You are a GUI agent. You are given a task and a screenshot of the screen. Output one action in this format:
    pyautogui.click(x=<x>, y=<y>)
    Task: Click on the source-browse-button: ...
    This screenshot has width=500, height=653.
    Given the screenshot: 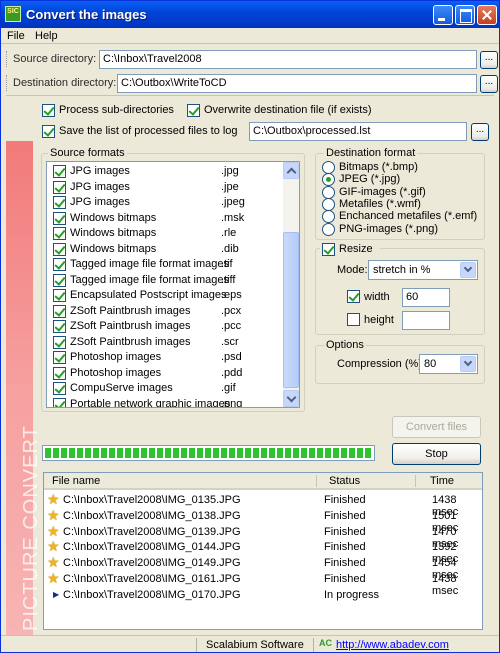 What is the action you would take?
    pyautogui.click(x=489, y=60)
    